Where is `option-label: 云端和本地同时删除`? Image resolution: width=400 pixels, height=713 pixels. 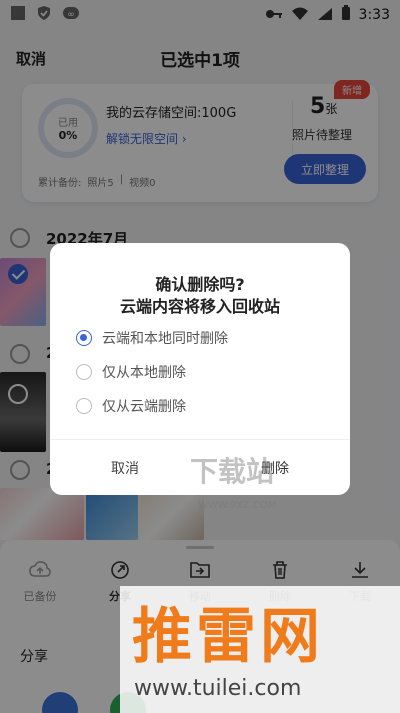 option-label: 云端和本地同时删除 is located at coordinates (165, 339).